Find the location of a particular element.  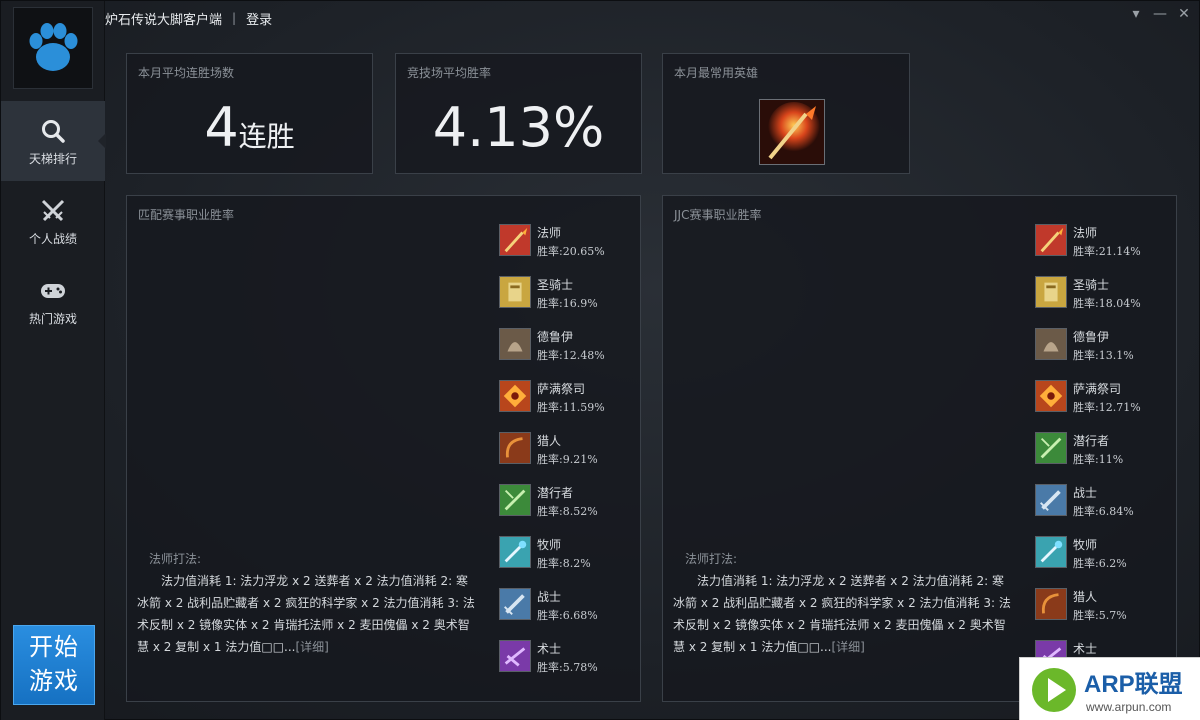

sidebar-item-label: 热门游戏 is located at coordinates (52, 318).